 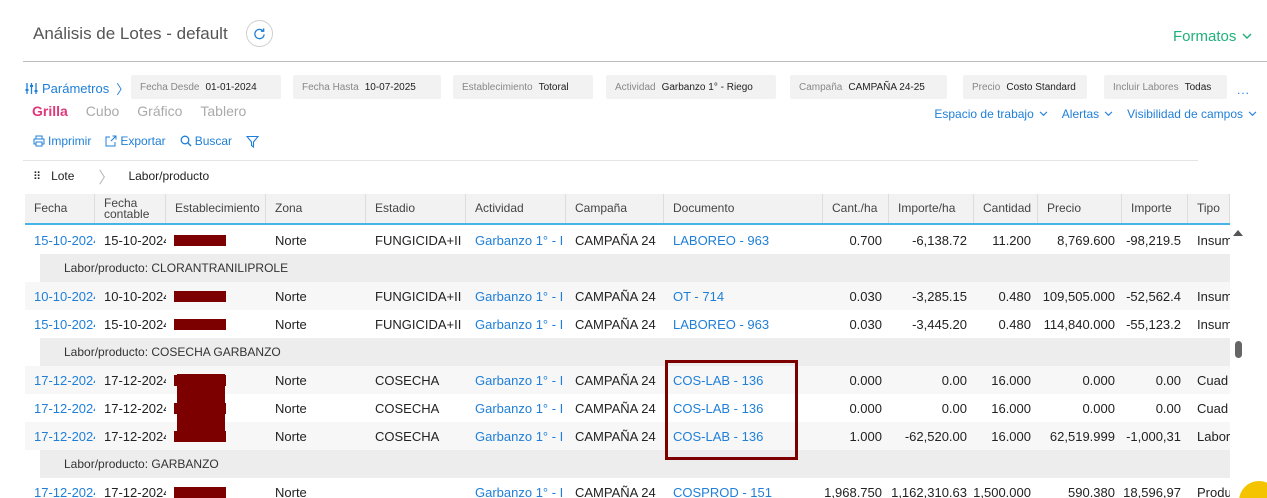 I want to click on cell-importe: -52,562.4, so click(x=1153, y=296).